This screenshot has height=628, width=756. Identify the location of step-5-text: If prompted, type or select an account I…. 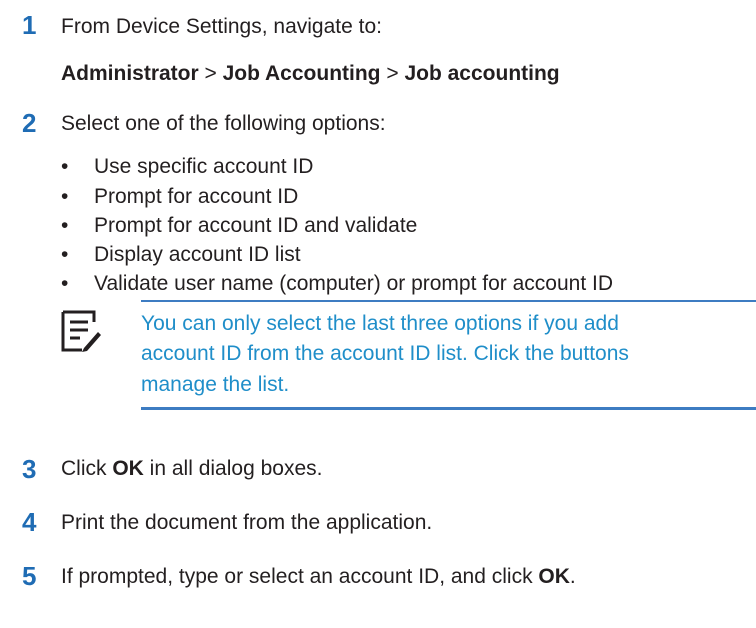
(318, 576).